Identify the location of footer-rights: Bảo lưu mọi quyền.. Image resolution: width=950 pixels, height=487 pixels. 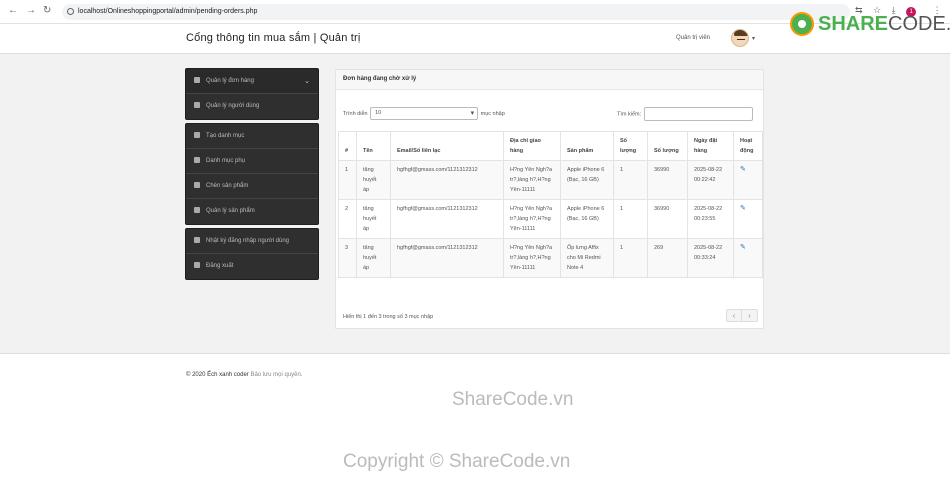
(276, 375).